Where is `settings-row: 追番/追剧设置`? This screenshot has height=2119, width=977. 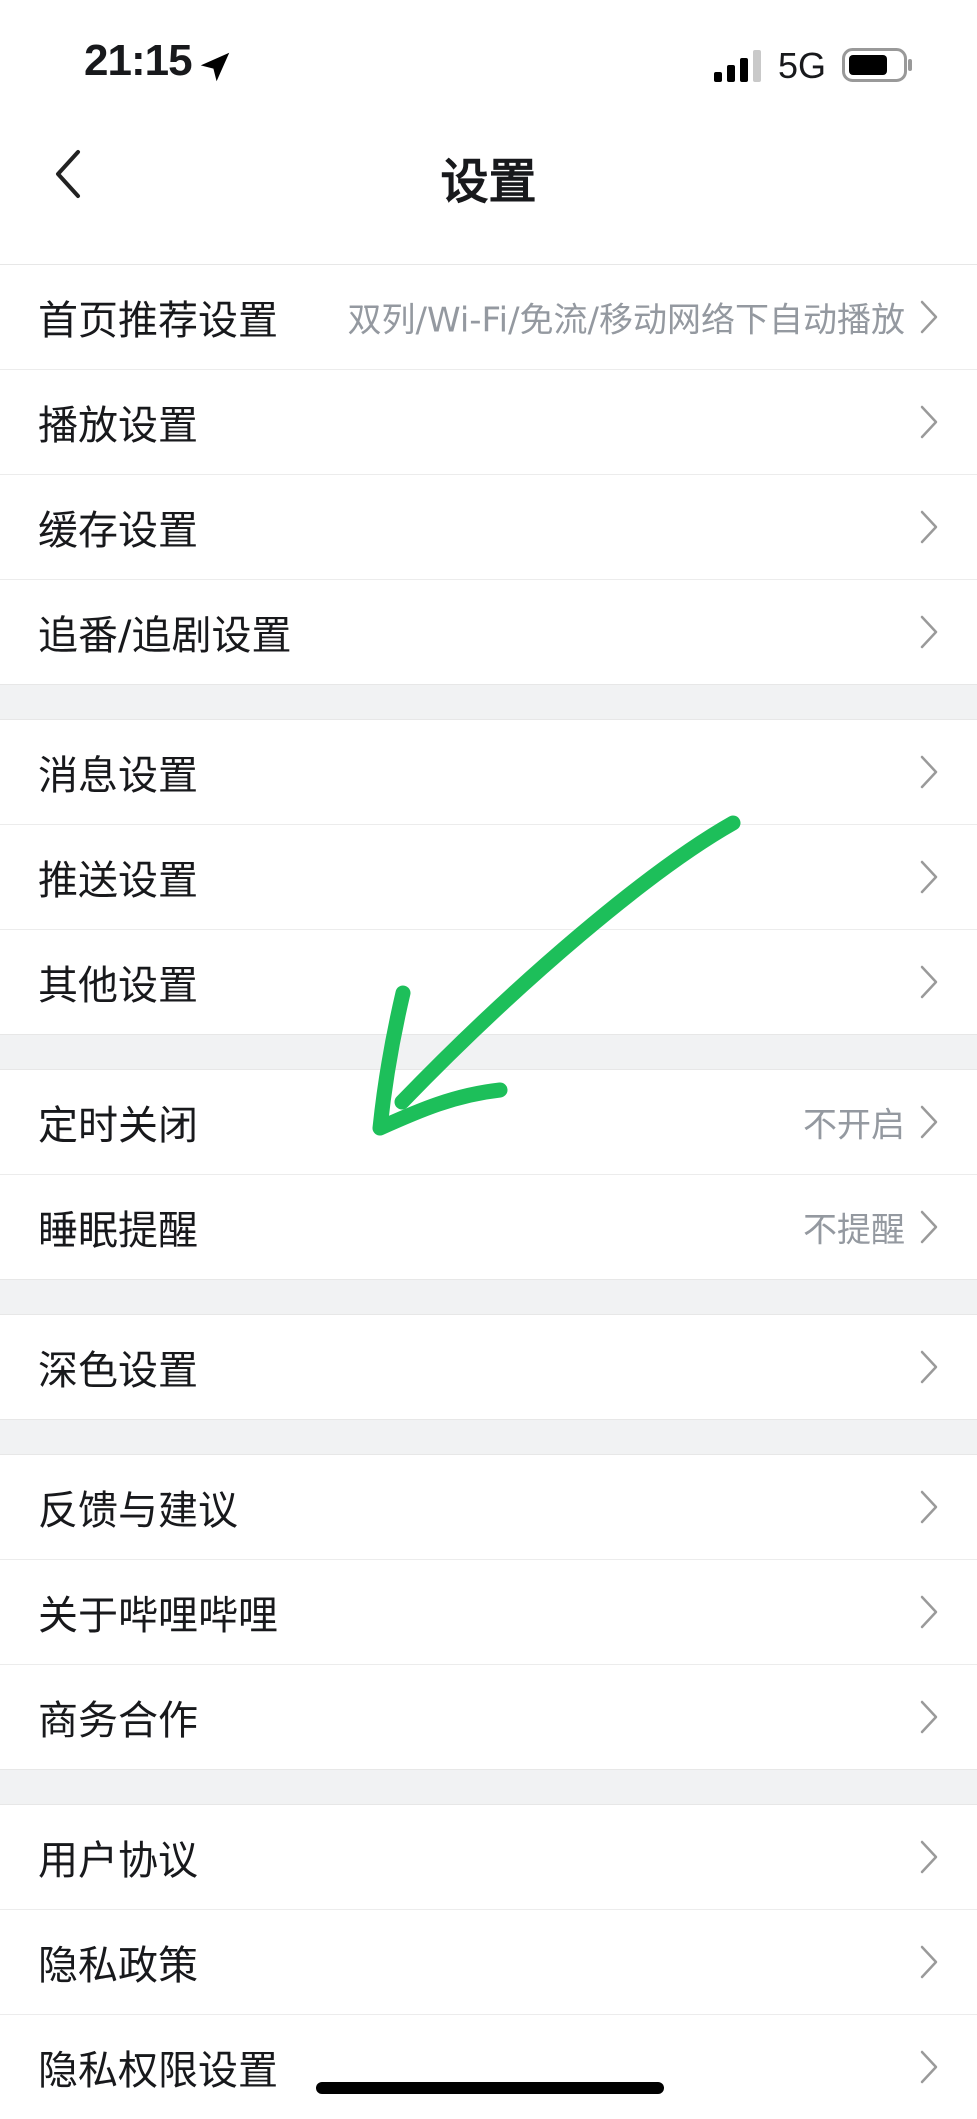
settings-row: 追番/追剧设置 is located at coordinates (488, 632).